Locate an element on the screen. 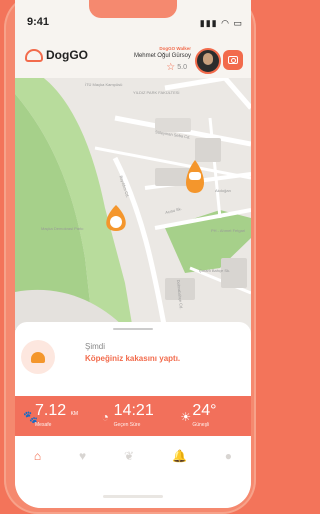 The width and height of the screenshot is (320, 514). walker-name: Mehmet Oğul Gürsoy is located at coordinates (162, 56).